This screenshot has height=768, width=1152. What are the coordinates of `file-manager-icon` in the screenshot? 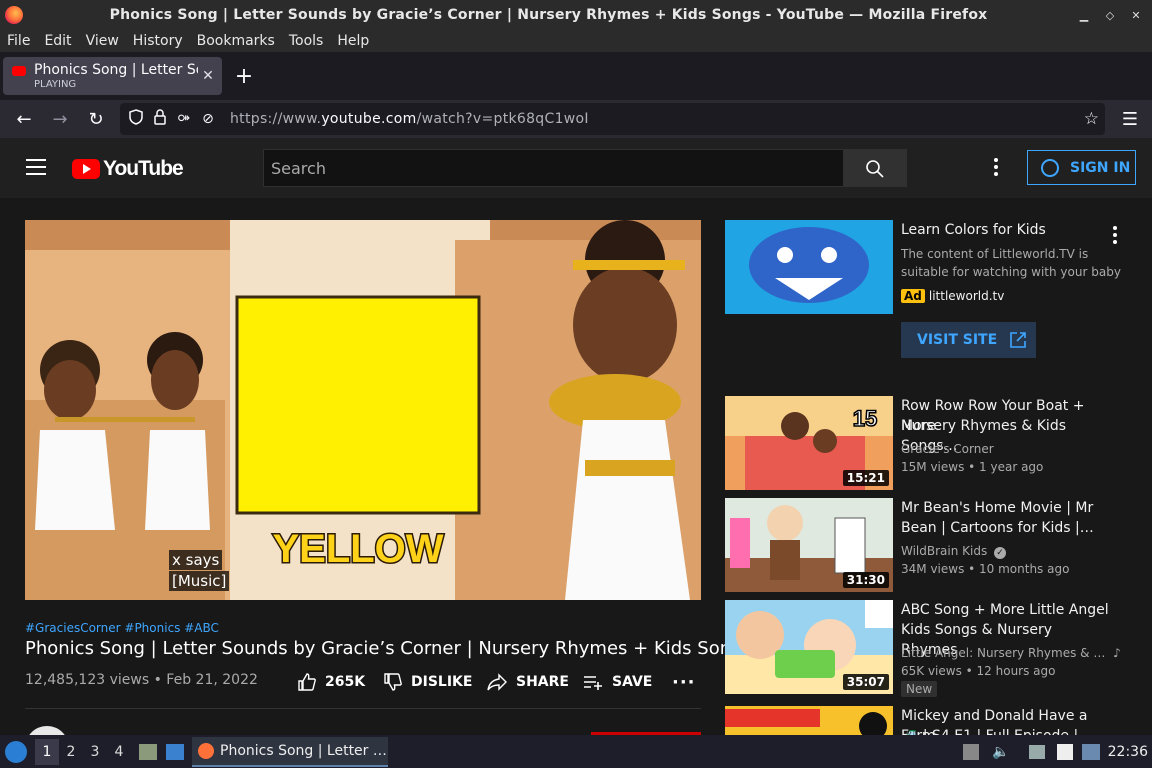 It's located at (148, 751).